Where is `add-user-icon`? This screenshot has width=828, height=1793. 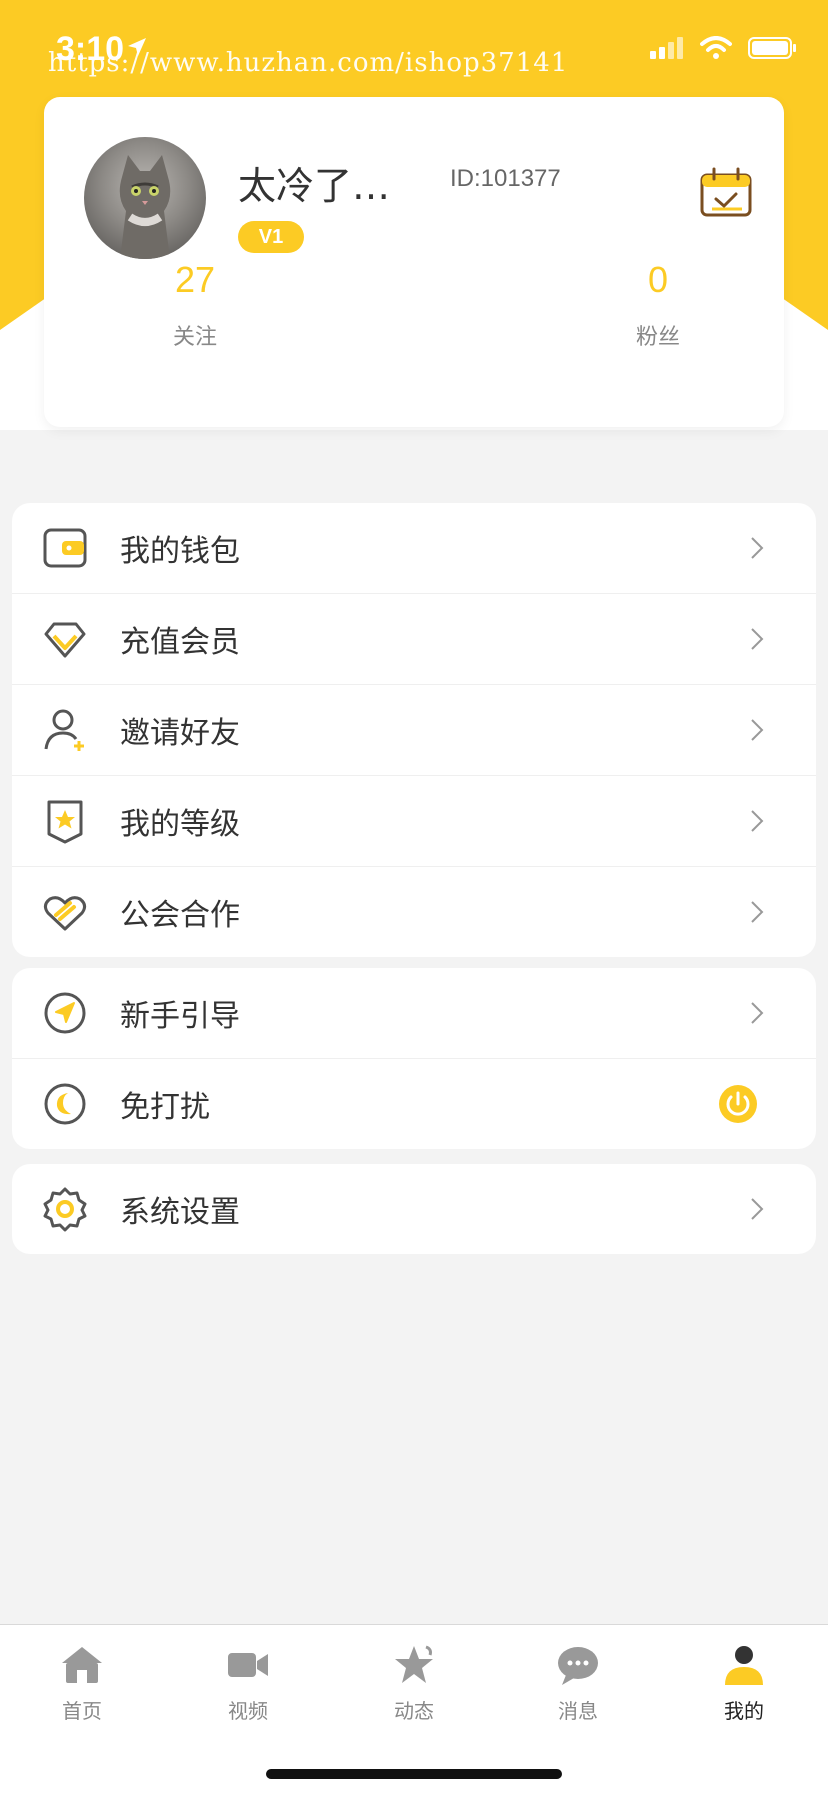 add-user-icon is located at coordinates (64, 730).